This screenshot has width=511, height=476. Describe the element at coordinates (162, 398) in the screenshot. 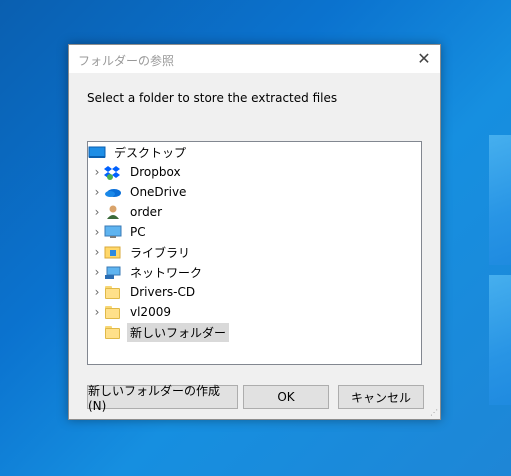

I see `new-folder-button: 新しいフォルダーの作成(N)` at that location.